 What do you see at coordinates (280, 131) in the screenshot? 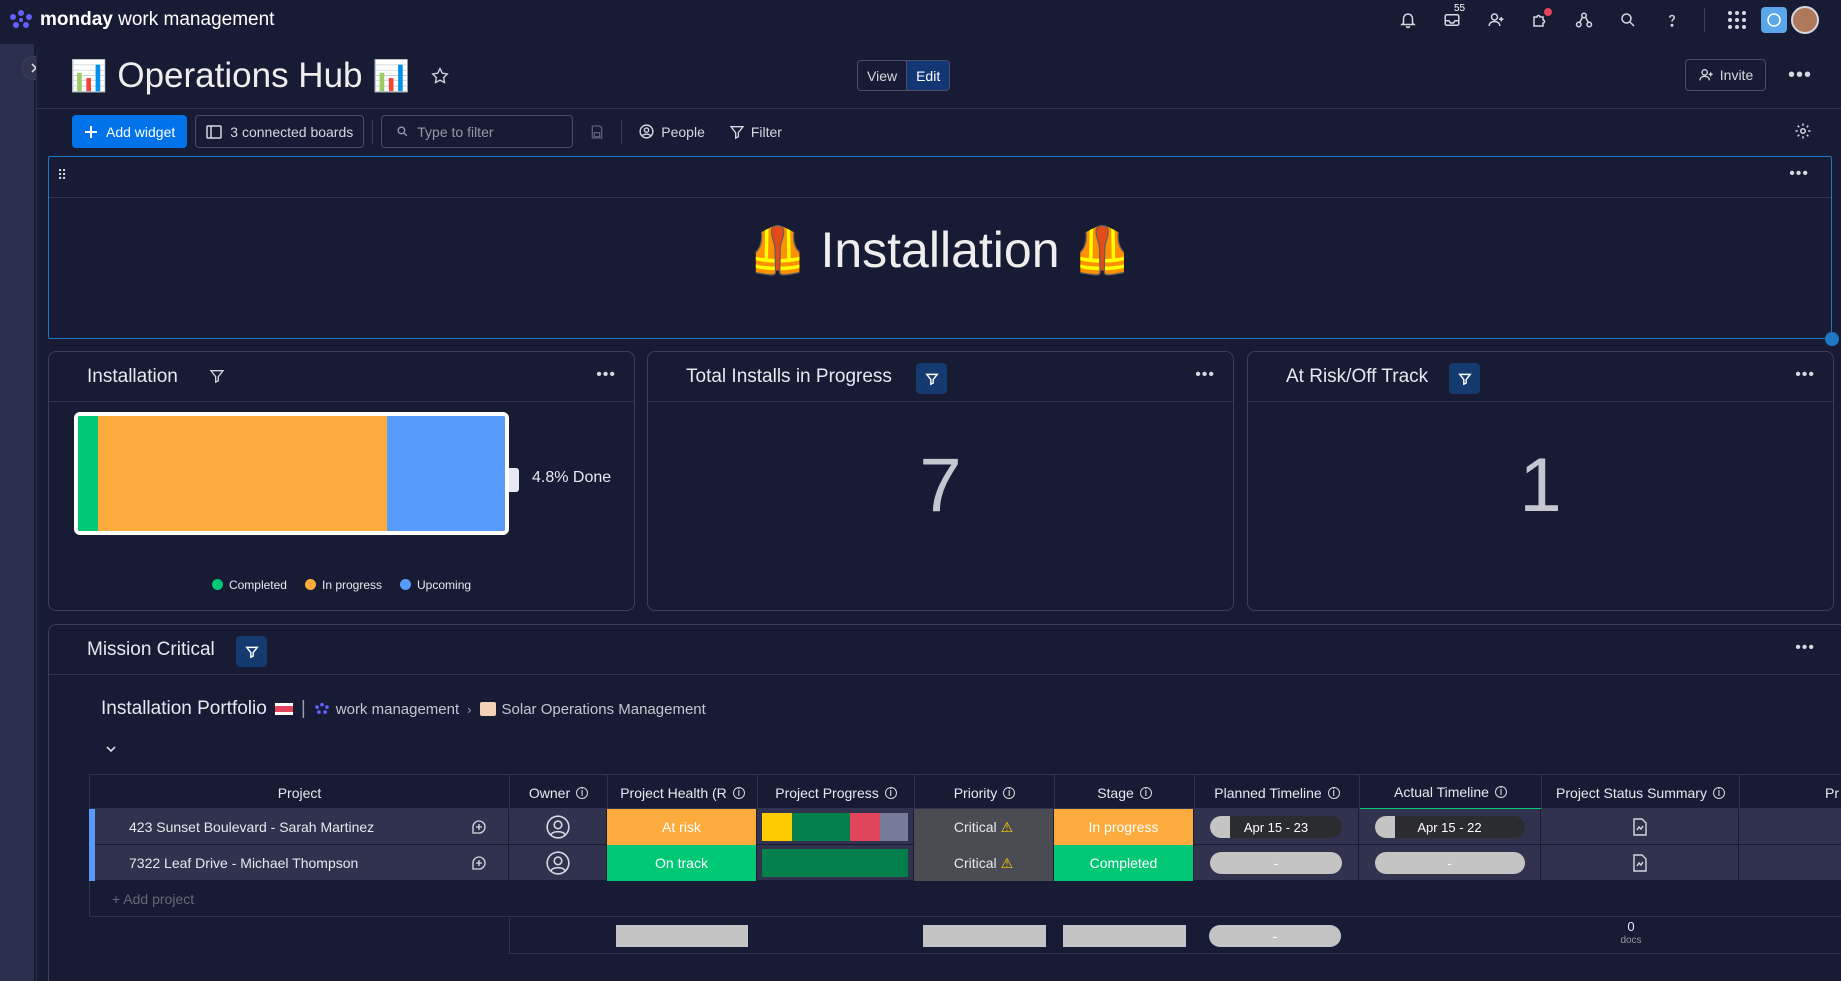
I see `connected-boards-button: 3 connected boards` at bounding box center [280, 131].